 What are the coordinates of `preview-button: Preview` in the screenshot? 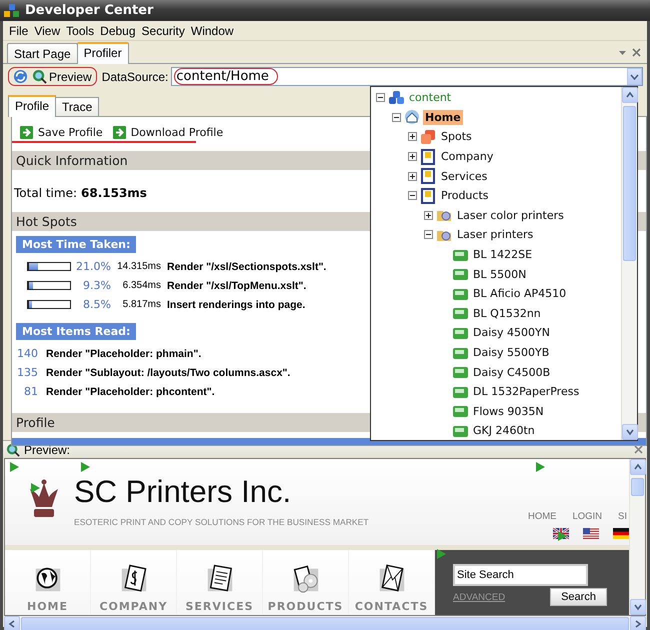 It's located at (62, 76).